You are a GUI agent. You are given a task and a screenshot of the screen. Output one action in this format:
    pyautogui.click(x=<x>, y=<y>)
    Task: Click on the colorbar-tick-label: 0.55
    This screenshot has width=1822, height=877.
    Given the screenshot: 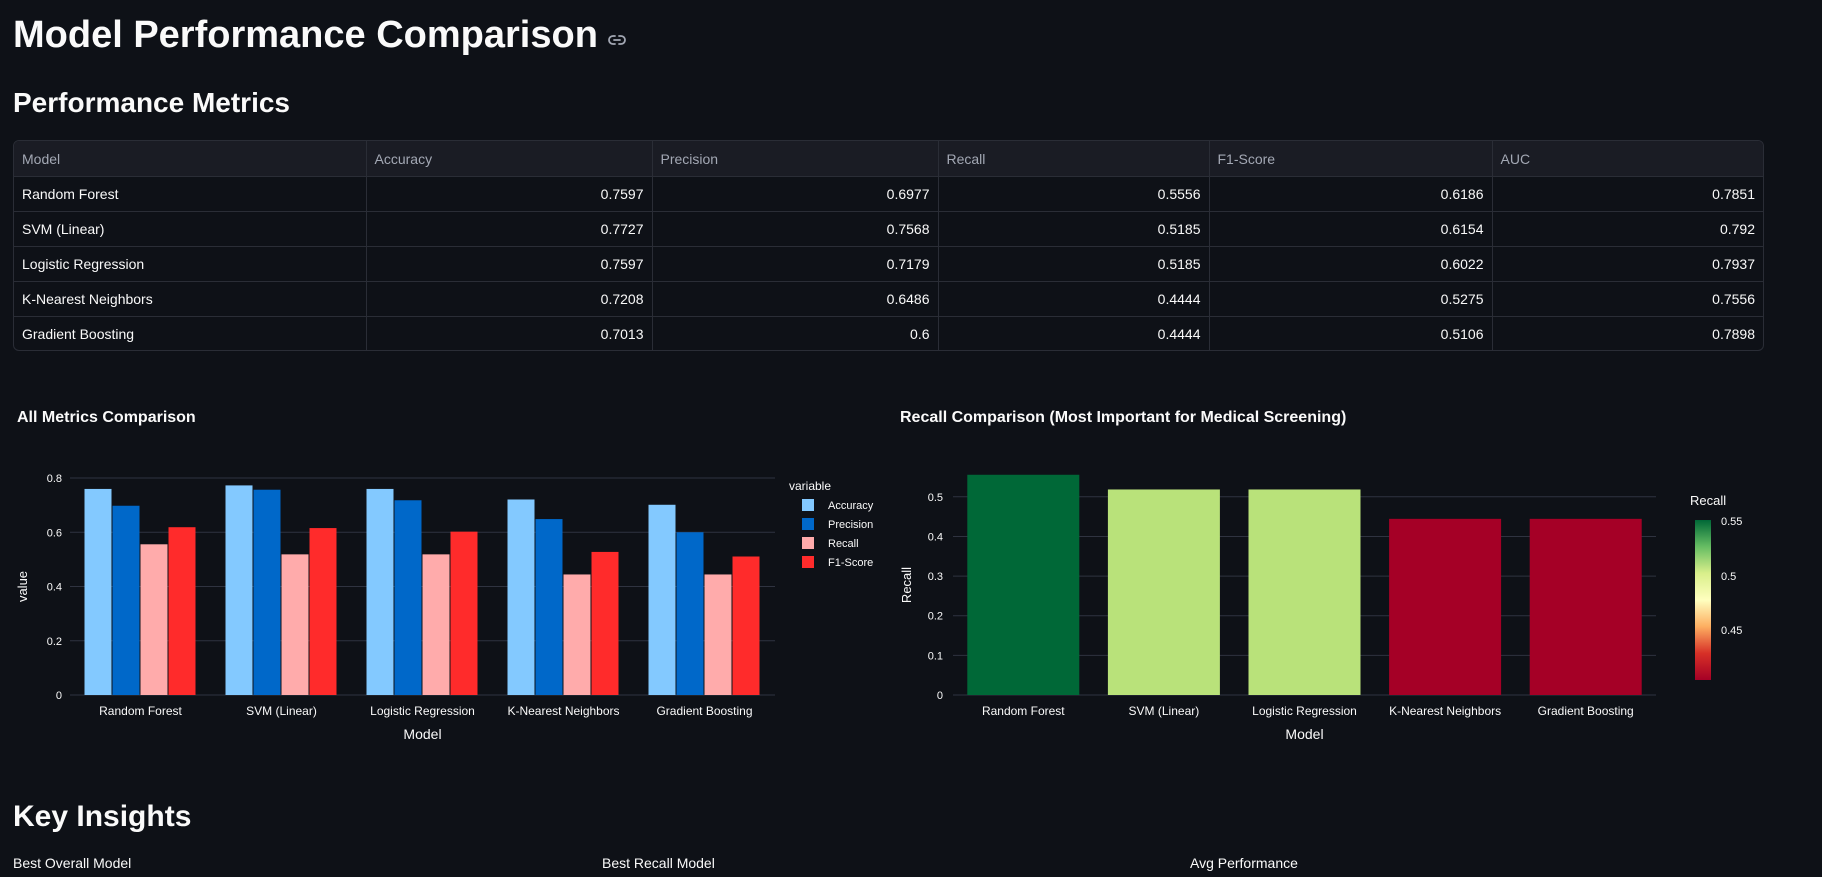 What is the action you would take?
    pyautogui.click(x=1731, y=522)
    